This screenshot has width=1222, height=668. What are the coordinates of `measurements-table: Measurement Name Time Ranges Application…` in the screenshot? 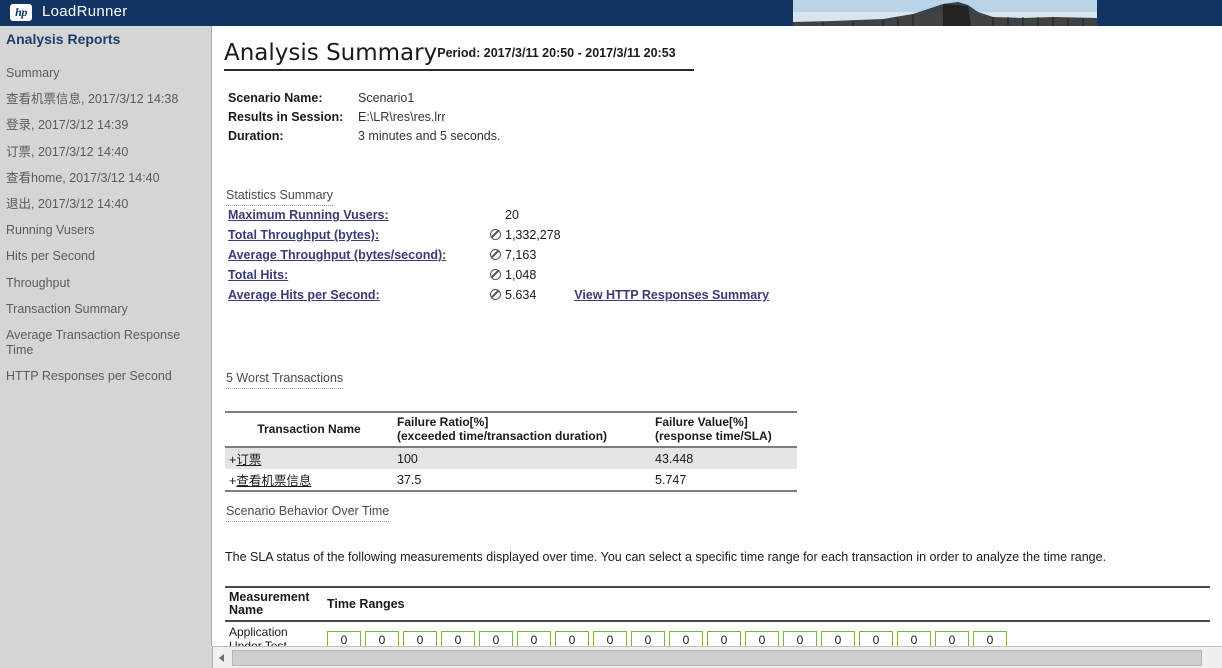 It's located at (717, 616).